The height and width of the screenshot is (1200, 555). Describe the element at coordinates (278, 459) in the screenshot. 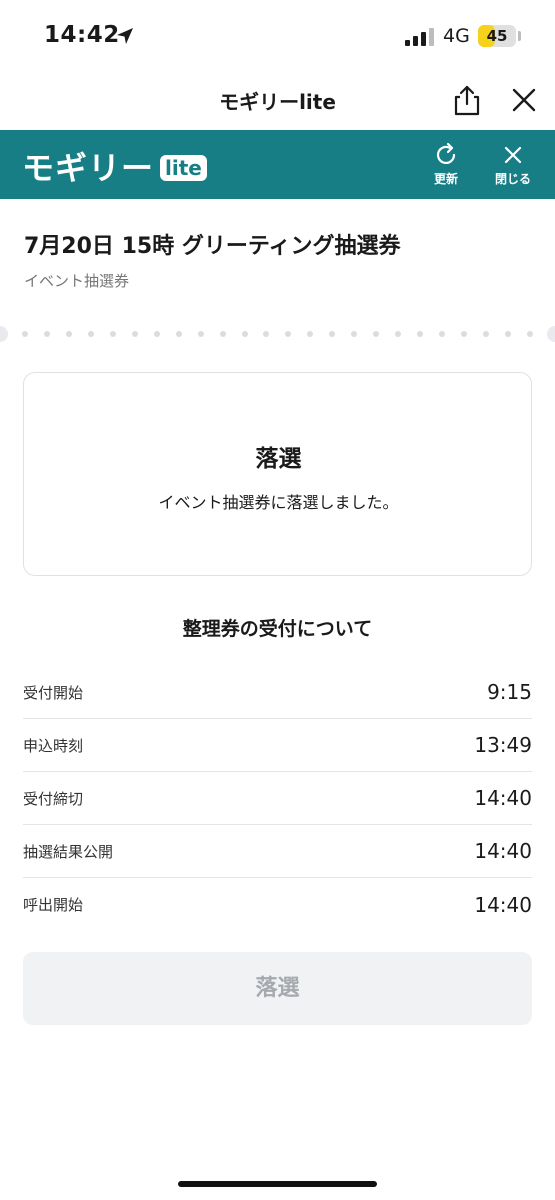

I see `result-heading: 落選` at that location.